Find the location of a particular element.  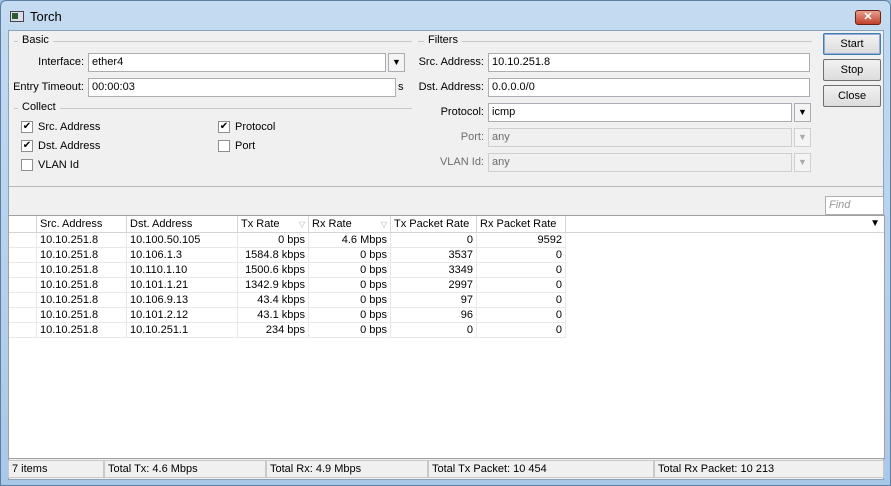

table-cell: 96 is located at coordinates (434, 315).